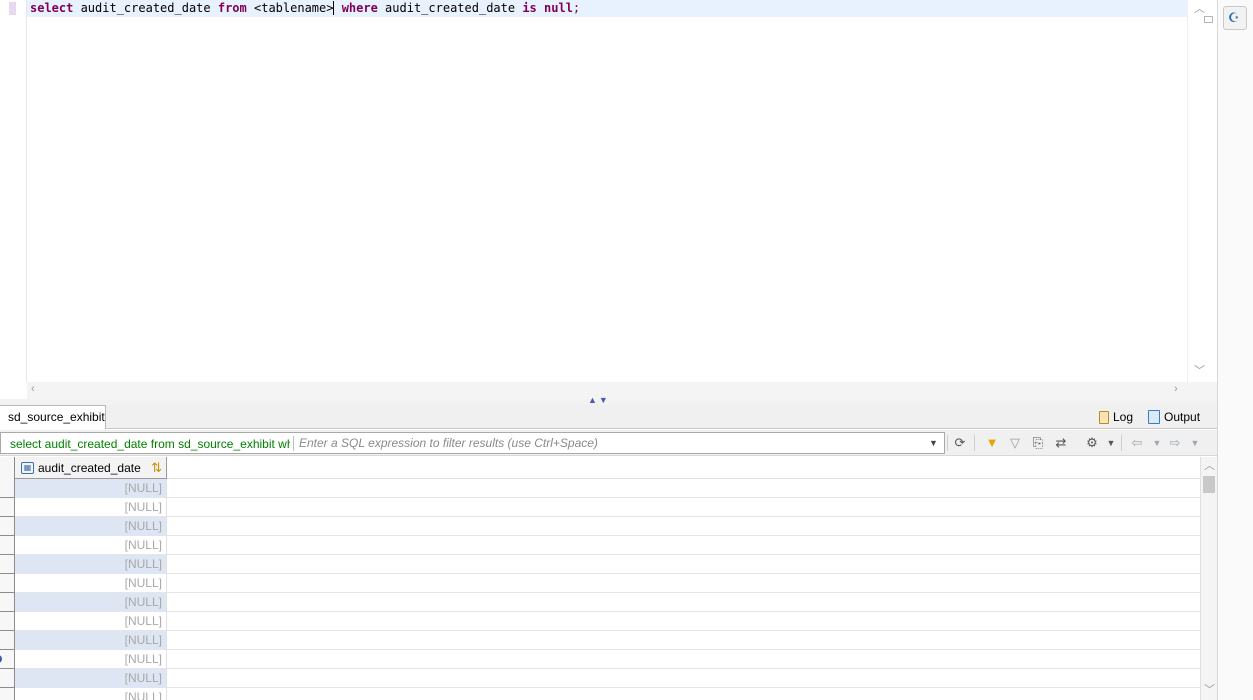 The image size is (1253, 700). Describe the element at coordinates (683, 468) in the screenshot. I see `header-filler` at that location.